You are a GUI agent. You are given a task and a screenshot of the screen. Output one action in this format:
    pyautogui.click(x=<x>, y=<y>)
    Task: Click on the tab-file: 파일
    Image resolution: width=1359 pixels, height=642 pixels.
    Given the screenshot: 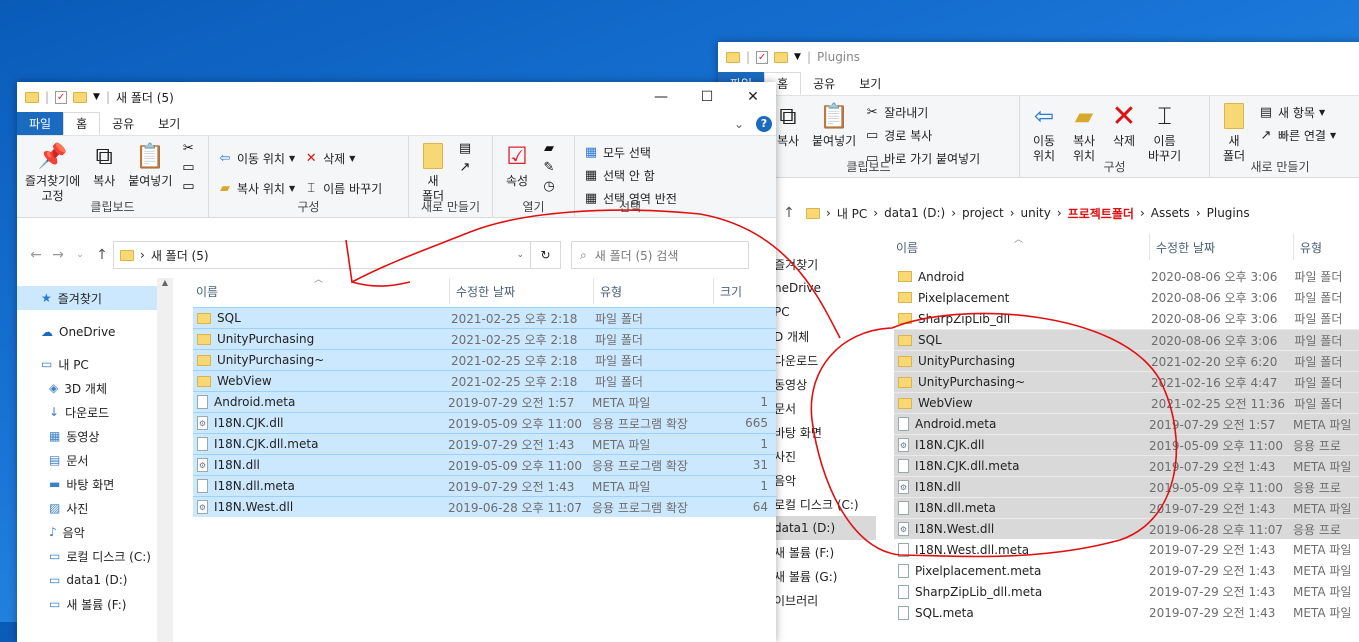 What is the action you would take?
    pyautogui.click(x=40, y=123)
    